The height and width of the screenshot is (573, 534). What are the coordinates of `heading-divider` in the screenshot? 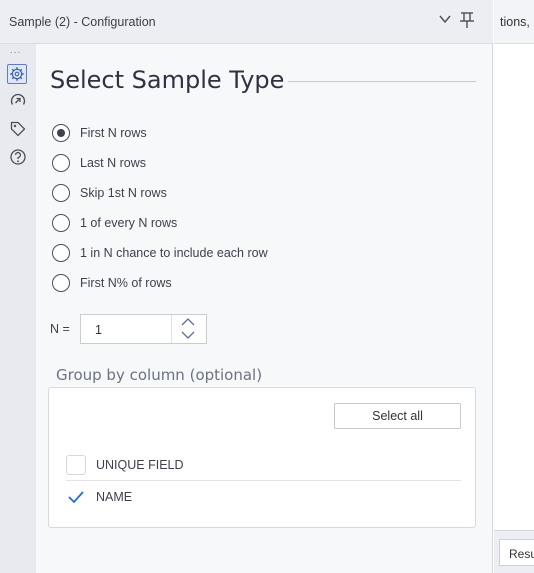 It's located at (382, 81).